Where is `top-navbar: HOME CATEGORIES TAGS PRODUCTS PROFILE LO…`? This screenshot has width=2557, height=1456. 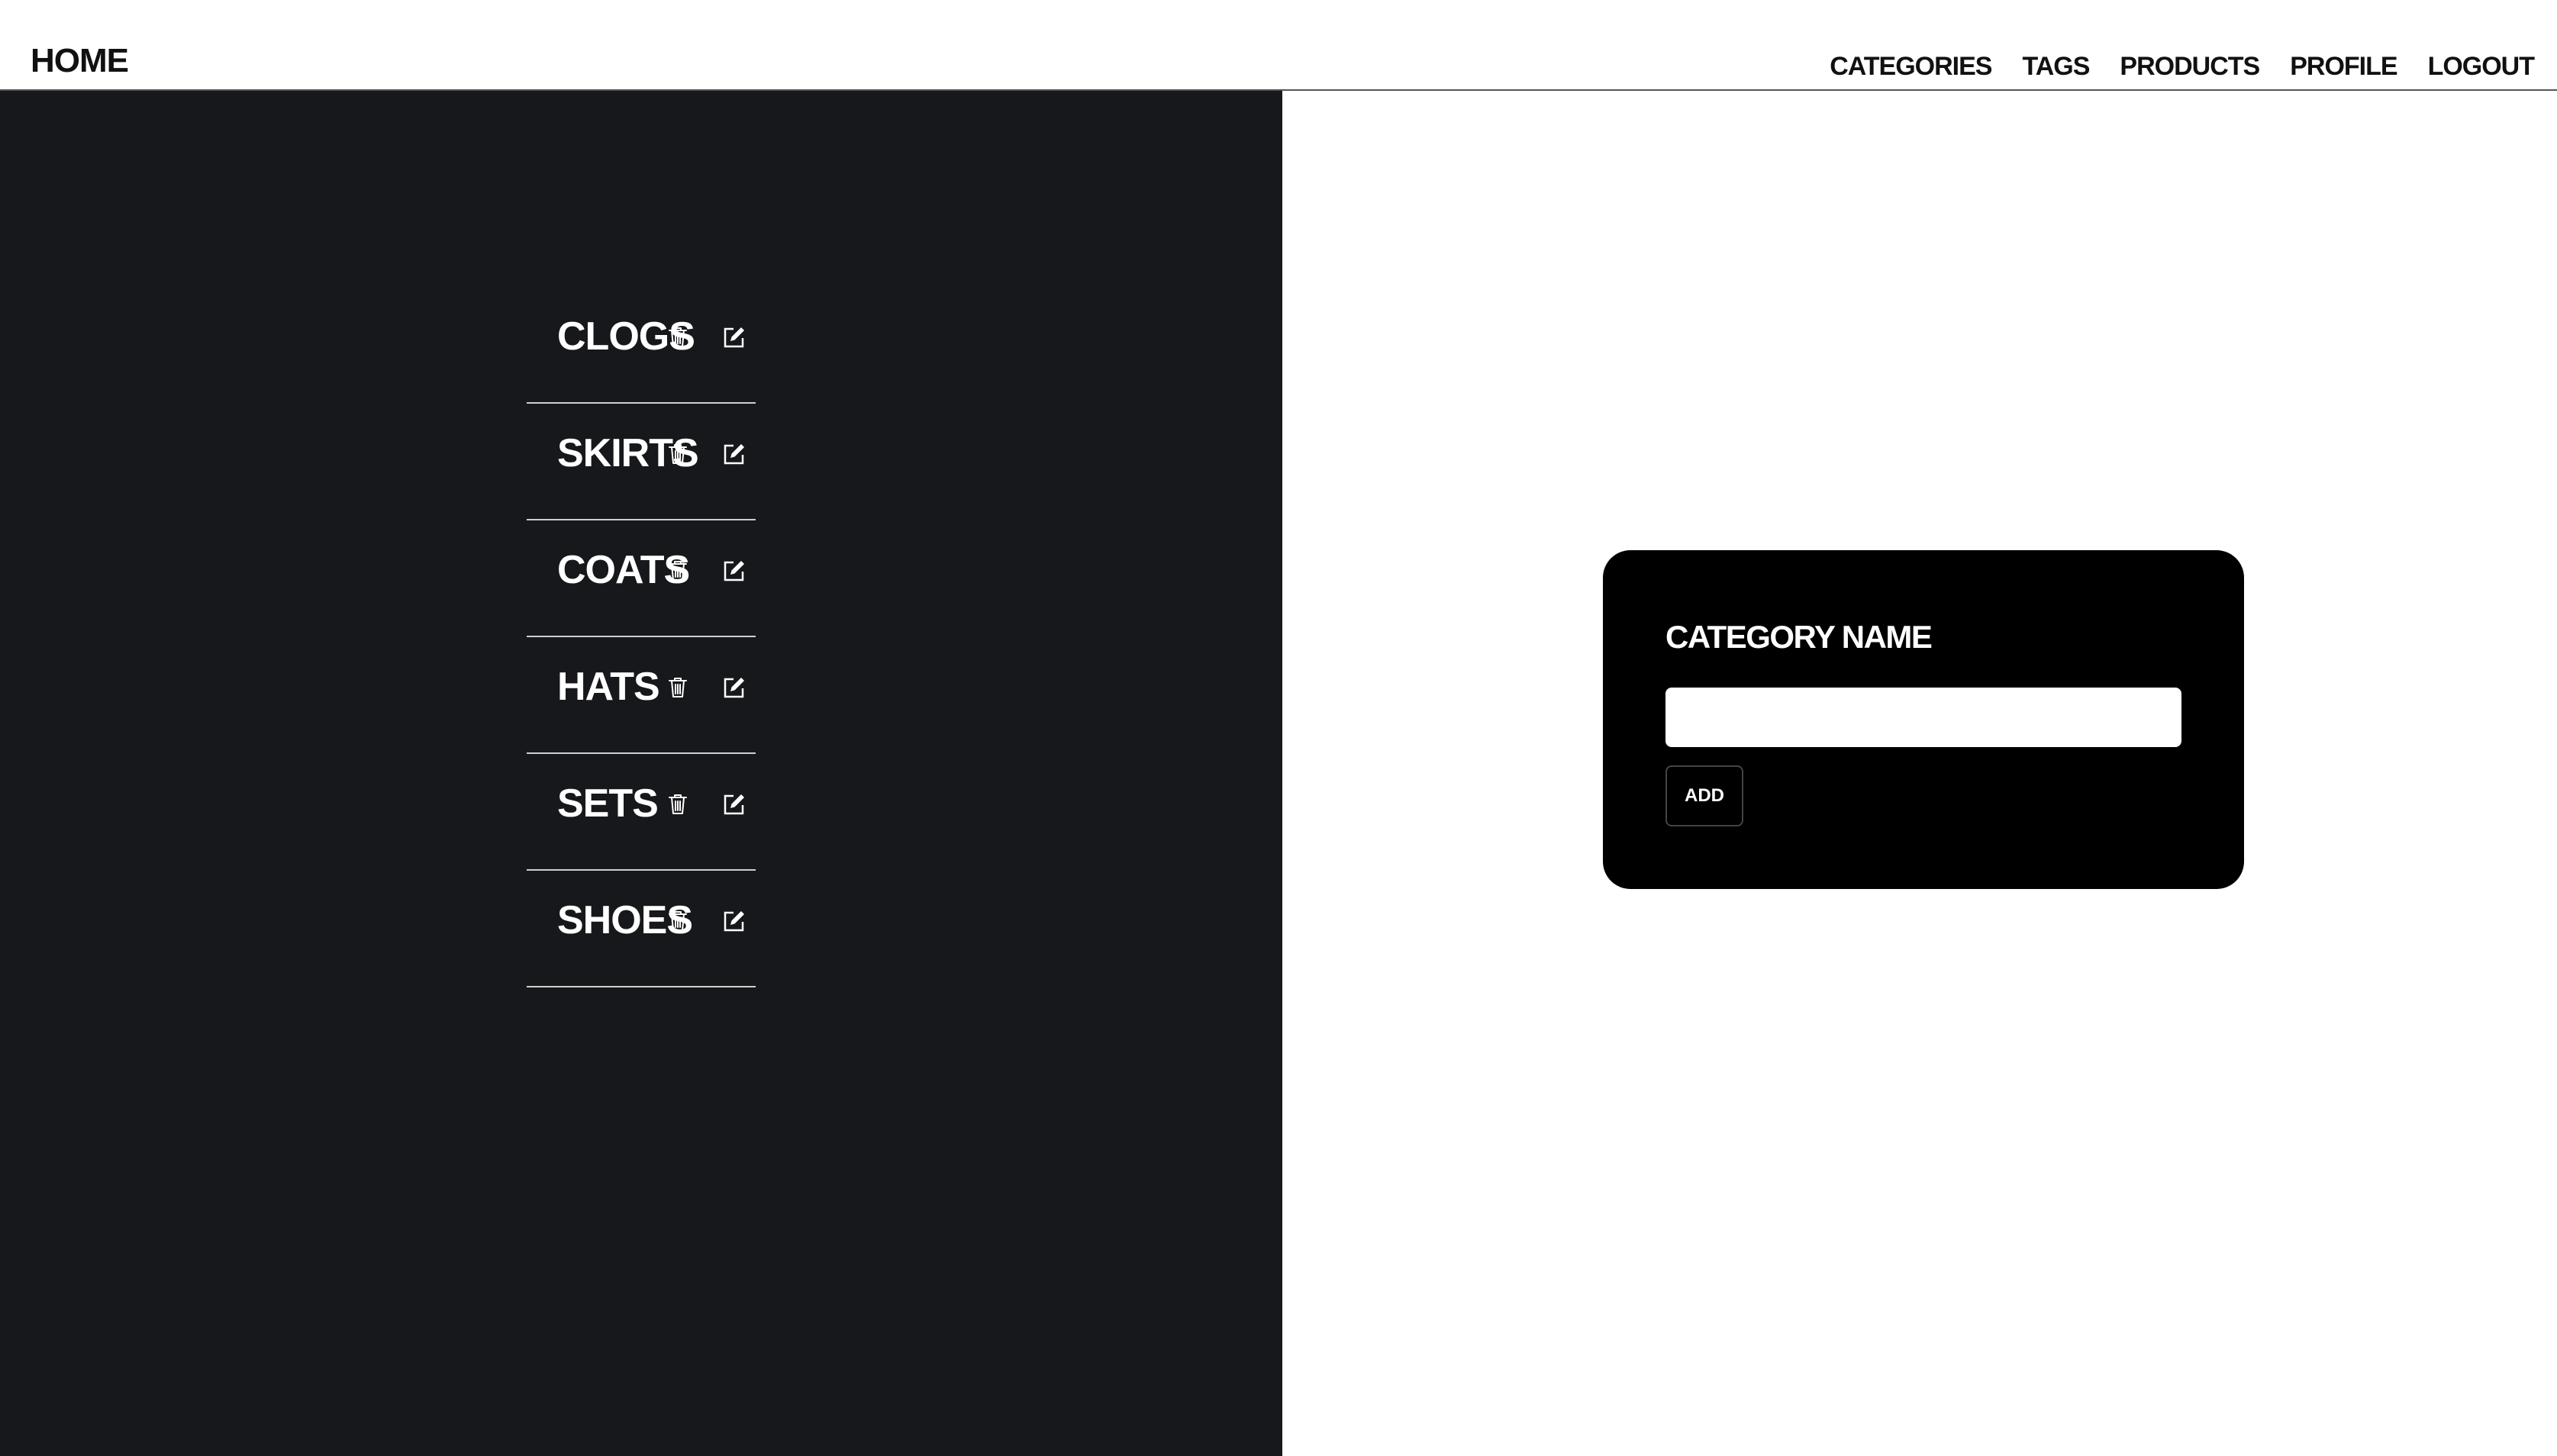 top-navbar: HOME CATEGORIES TAGS PRODUCTS PROFILE LO… is located at coordinates (1278, 45).